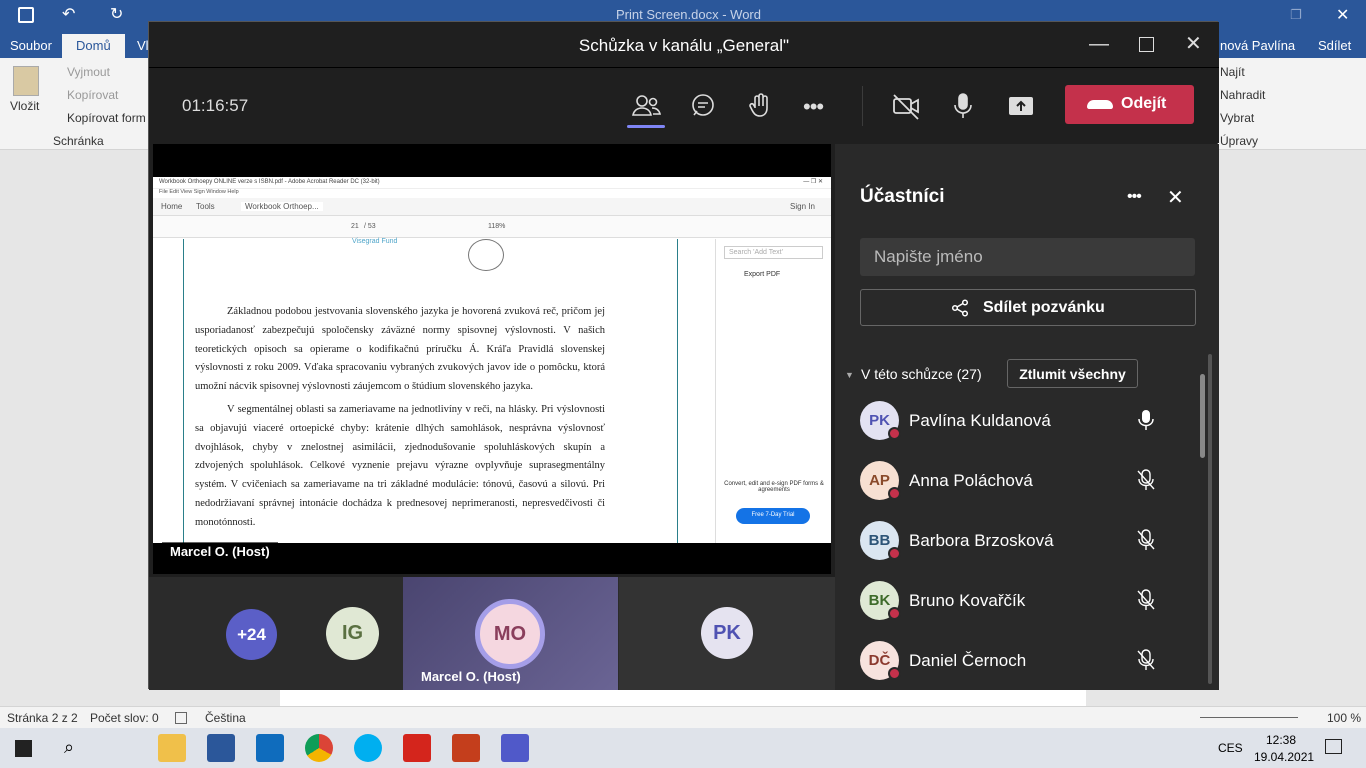  I want to click on tab-home: Domů, so click(93, 46).